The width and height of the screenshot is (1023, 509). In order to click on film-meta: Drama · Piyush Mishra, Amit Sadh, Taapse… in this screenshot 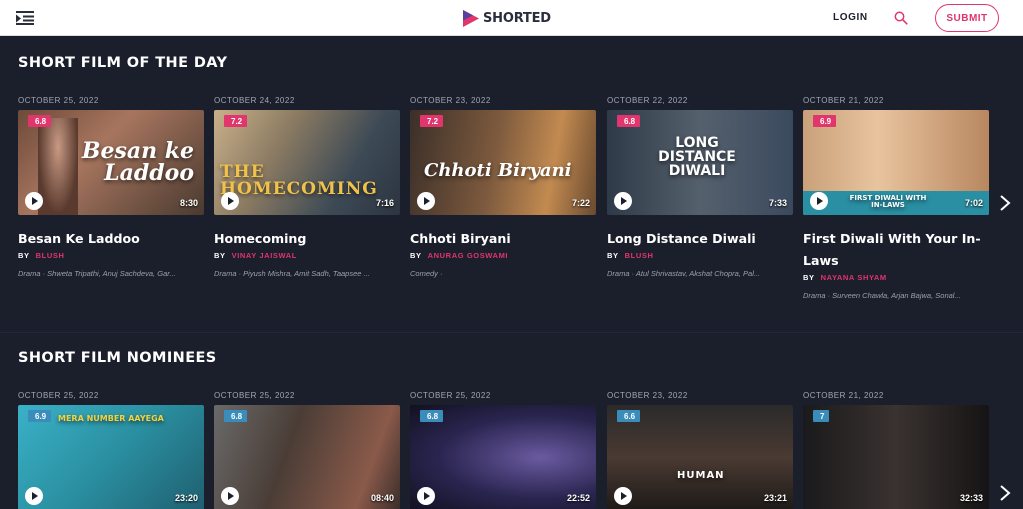, I will do `click(292, 273)`.